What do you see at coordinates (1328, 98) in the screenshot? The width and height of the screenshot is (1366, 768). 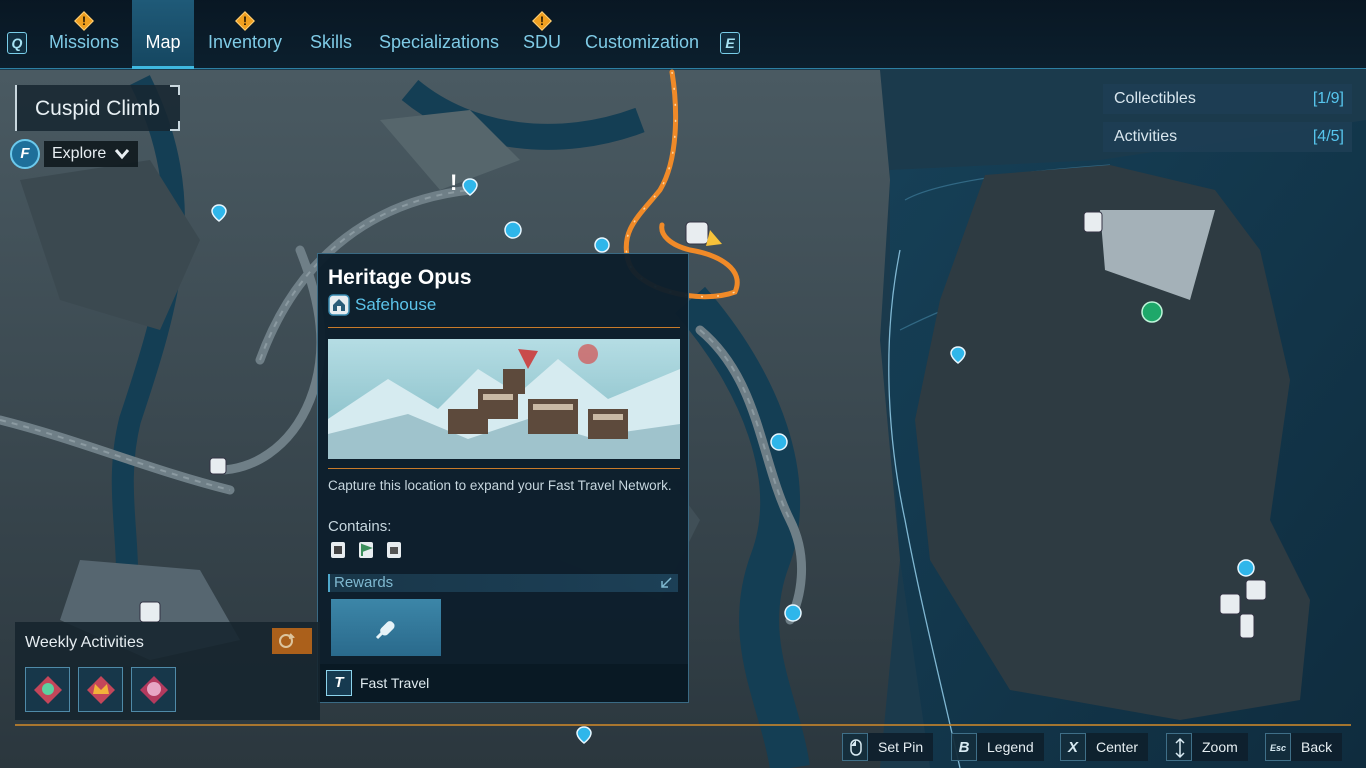 I see `collectibles-count: [1/9]` at bounding box center [1328, 98].